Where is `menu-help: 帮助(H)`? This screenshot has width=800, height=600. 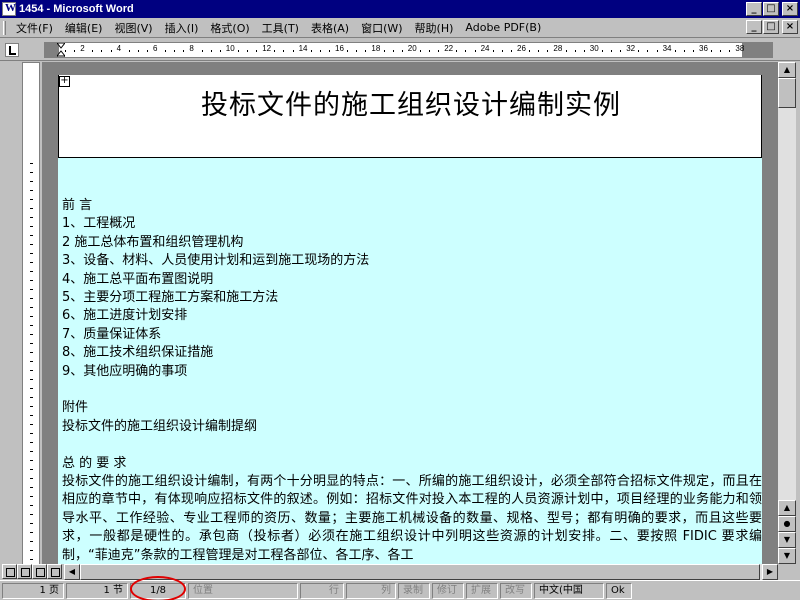
menu-help: 帮助(H) is located at coordinates (434, 28).